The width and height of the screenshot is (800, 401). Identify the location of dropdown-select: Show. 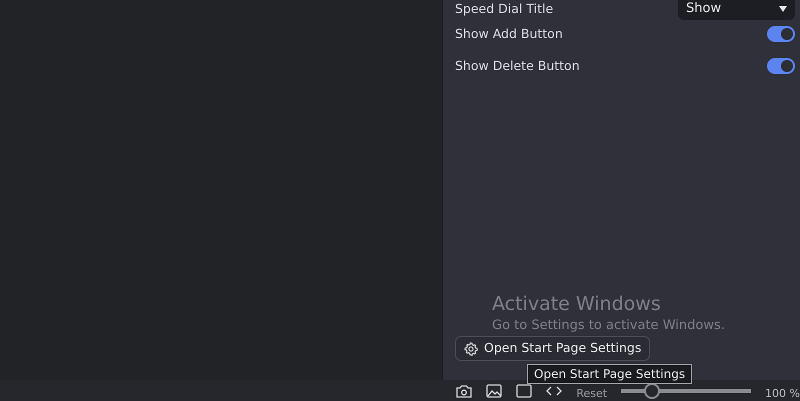
(736, 10).